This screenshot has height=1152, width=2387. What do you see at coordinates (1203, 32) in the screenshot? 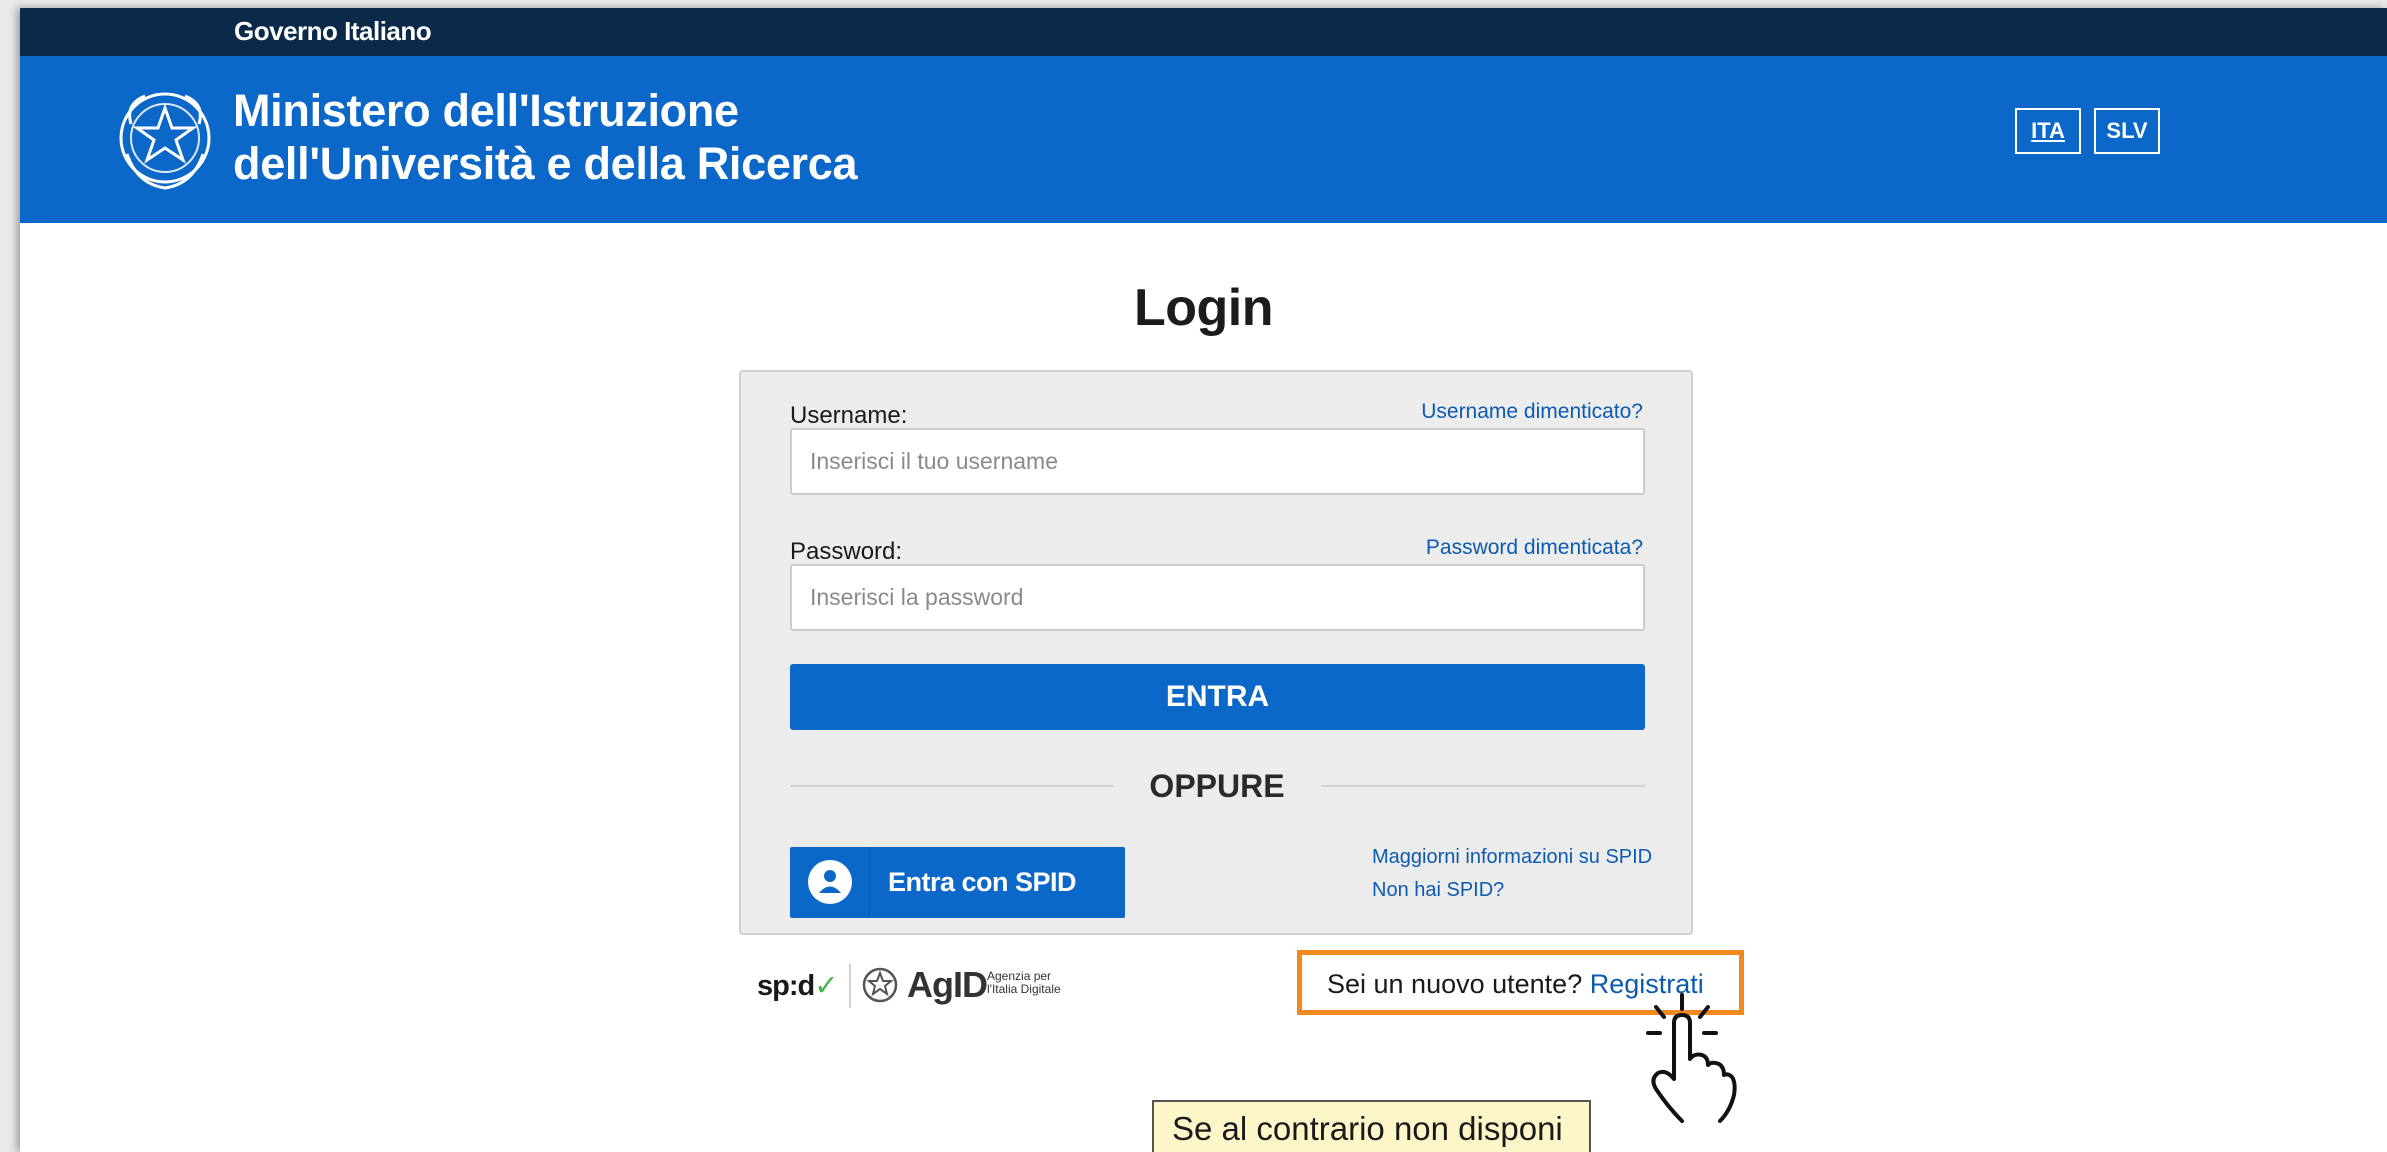
I see `government-bar: Governo Italiano` at bounding box center [1203, 32].